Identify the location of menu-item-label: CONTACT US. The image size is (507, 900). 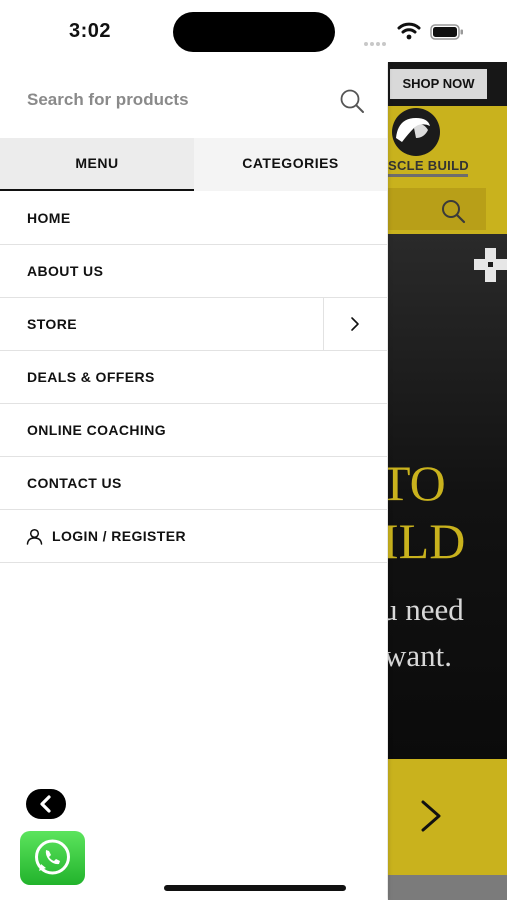
(74, 483).